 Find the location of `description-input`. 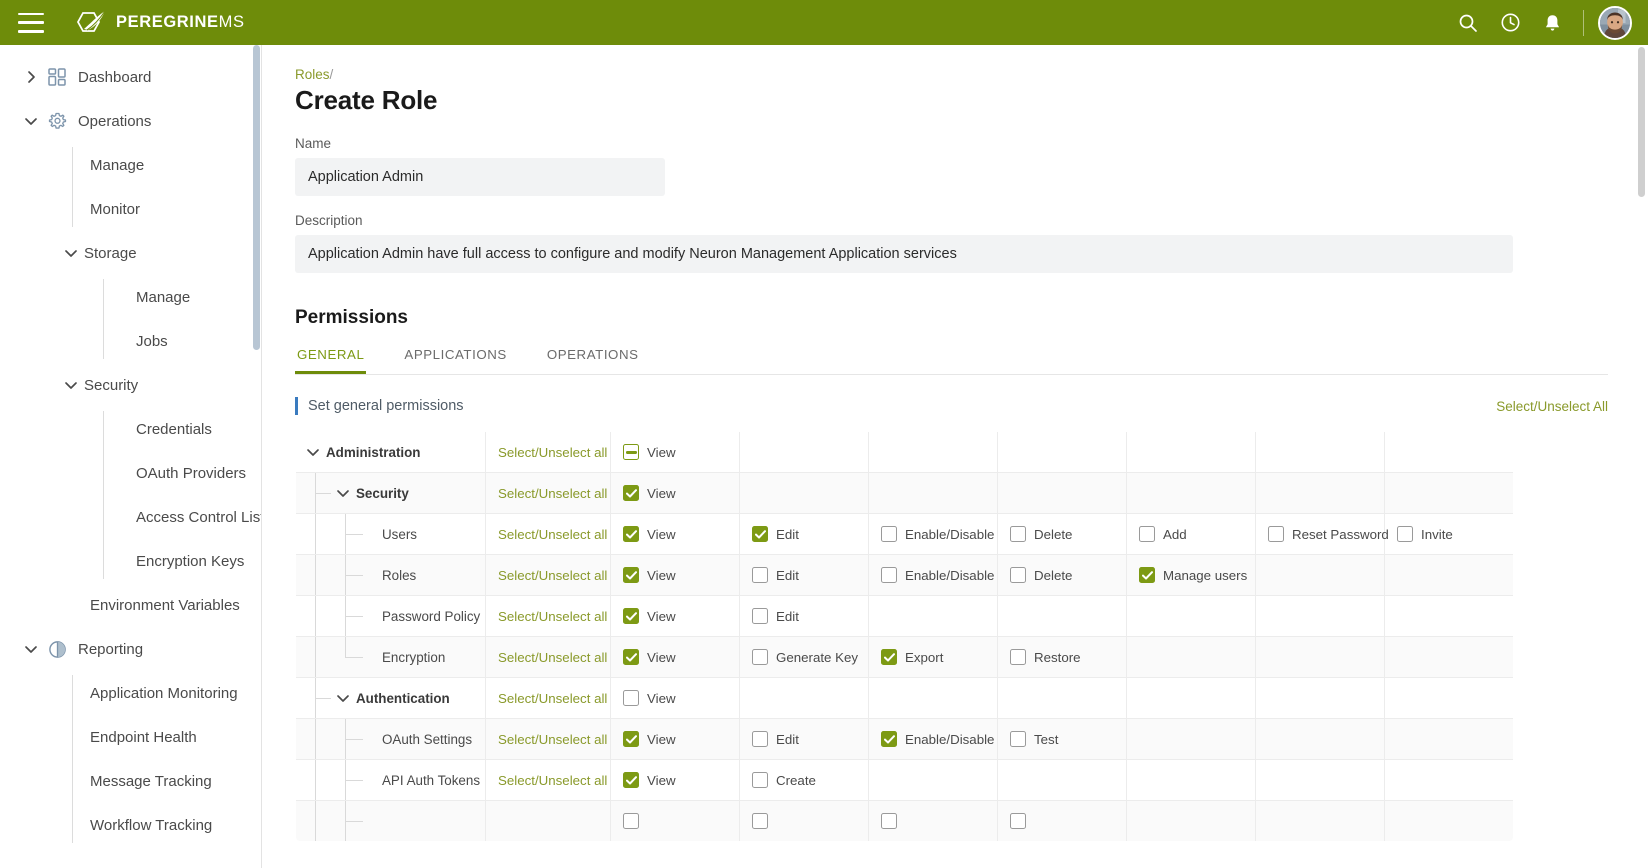

description-input is located at coordinates (904, 254).